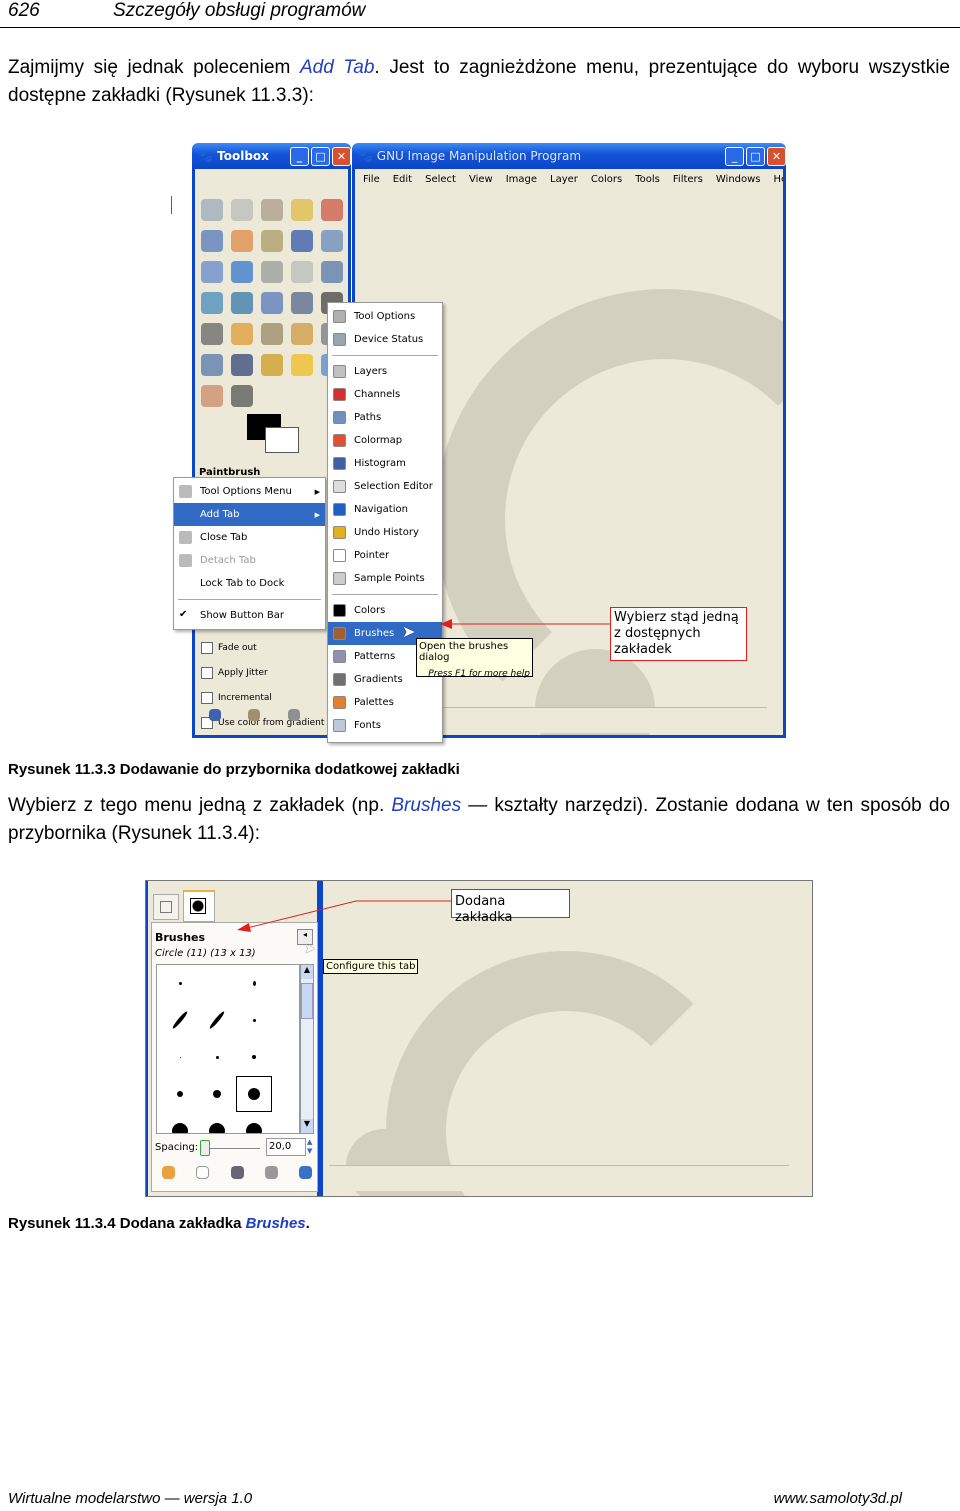 This screenshot has height=1511, width=960. What do you see at coordinates (385, 725) in the screenshot?
I see `submenu-item-fonts: Fonts` at bounding box center [385, 725].